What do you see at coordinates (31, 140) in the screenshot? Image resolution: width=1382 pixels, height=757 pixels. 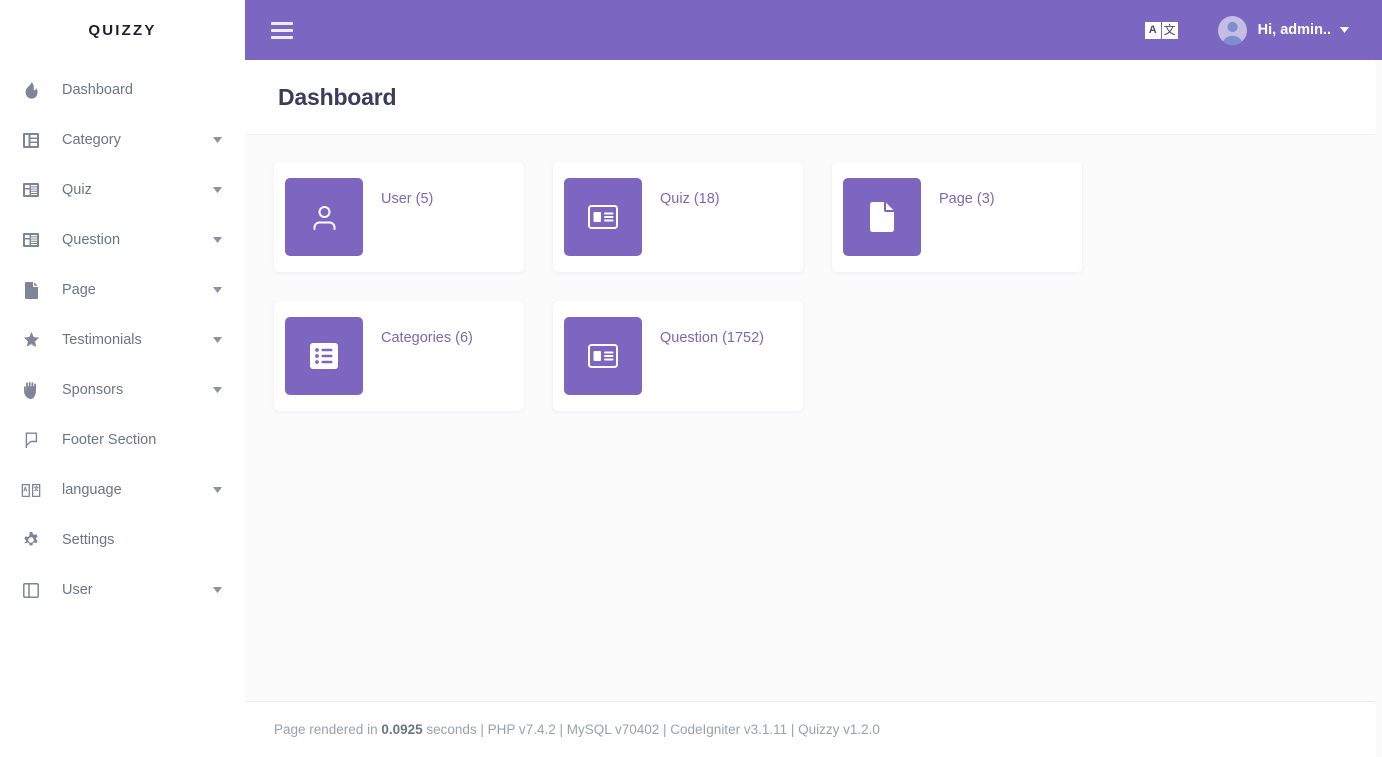 I see `table-columns-icon` at bounding box center [31, 140].